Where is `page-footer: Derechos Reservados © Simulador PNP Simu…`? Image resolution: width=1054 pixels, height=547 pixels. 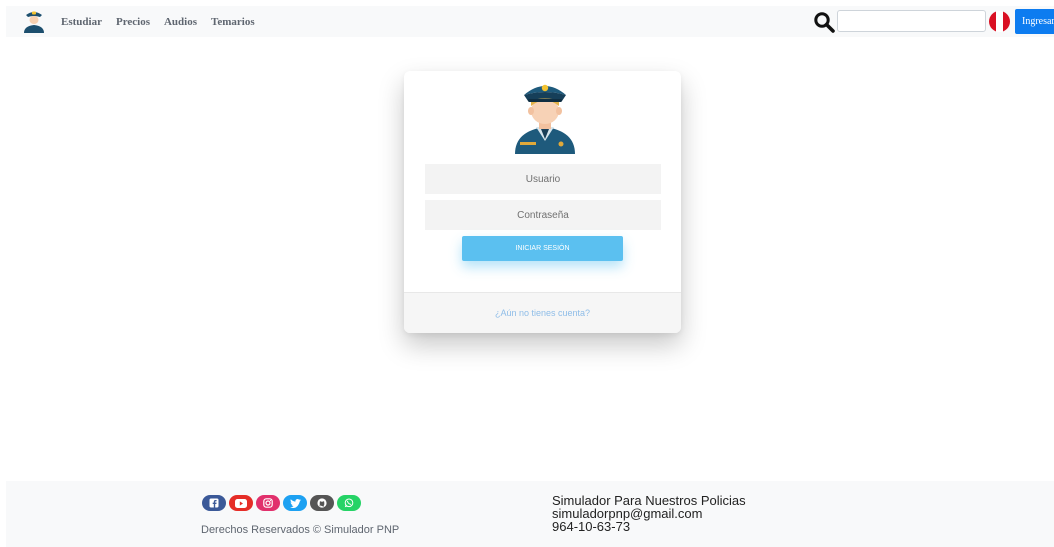 page-footer: Derechos Reservados © Simulador PNP Simu… is located at coordinates (530, 514).